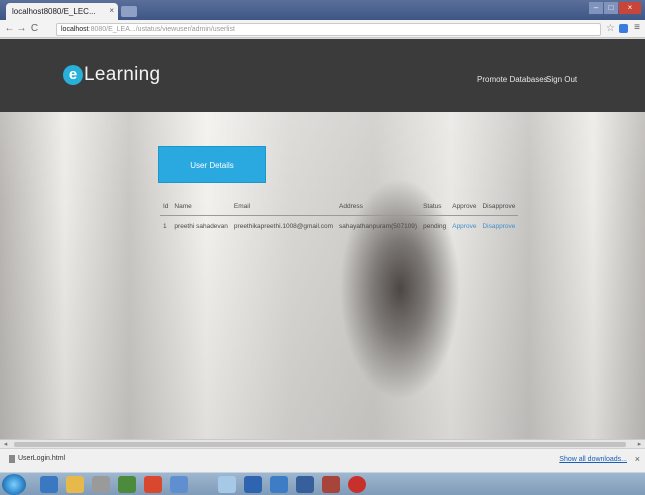  I want to click on logo-text: Learning, so click(122, 74).